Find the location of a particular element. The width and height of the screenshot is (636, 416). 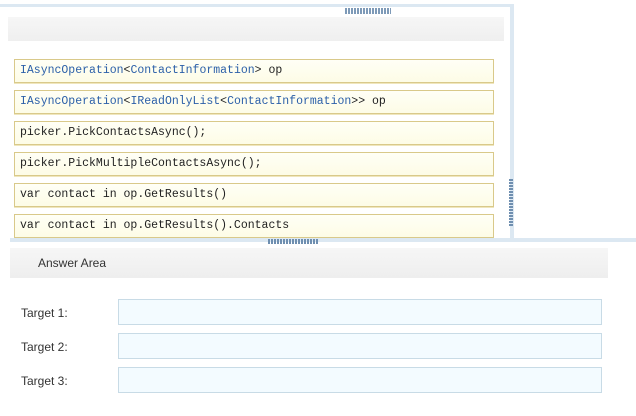

answer-resize-grip is located at coordinates (293, 241).